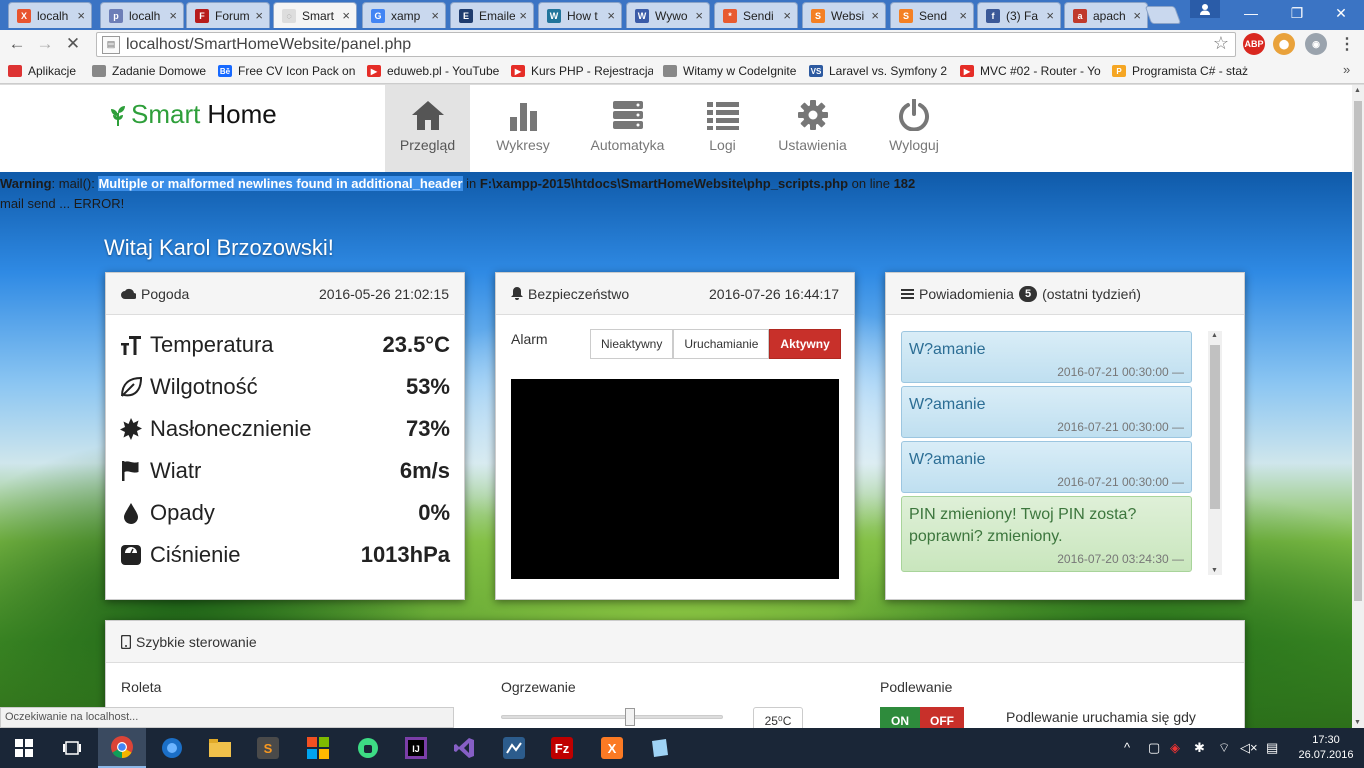  What do you see at coordinates (627, 128) in the screenshot?
I see `nav-automation: Automatyka` at bounding box center [627, 128].